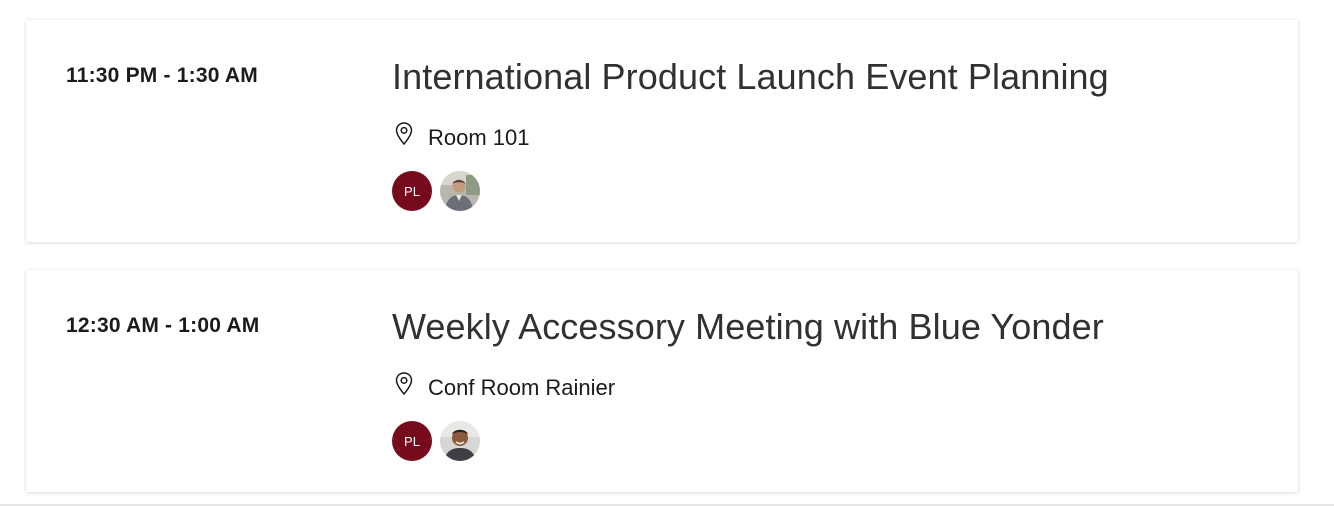 This screenshot has width=1334, height=506. I want to click on event-location-text: Conf Room Rainier, so click(522, 387).